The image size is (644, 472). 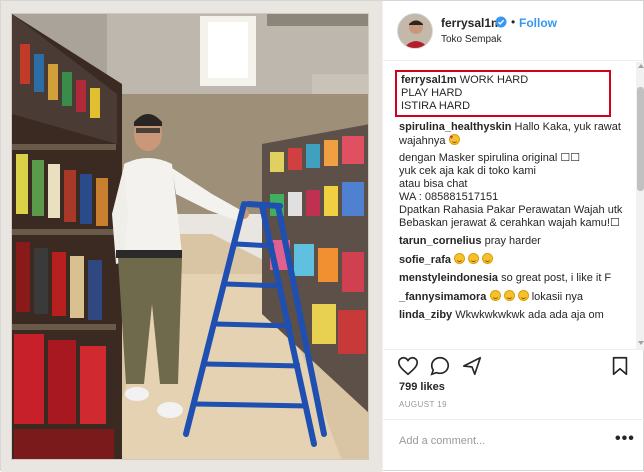 What do you see at coordinates (433, 184) in the screenshot?
I see `comment-text: atau bisa chat` at bounding box center [433, 184].